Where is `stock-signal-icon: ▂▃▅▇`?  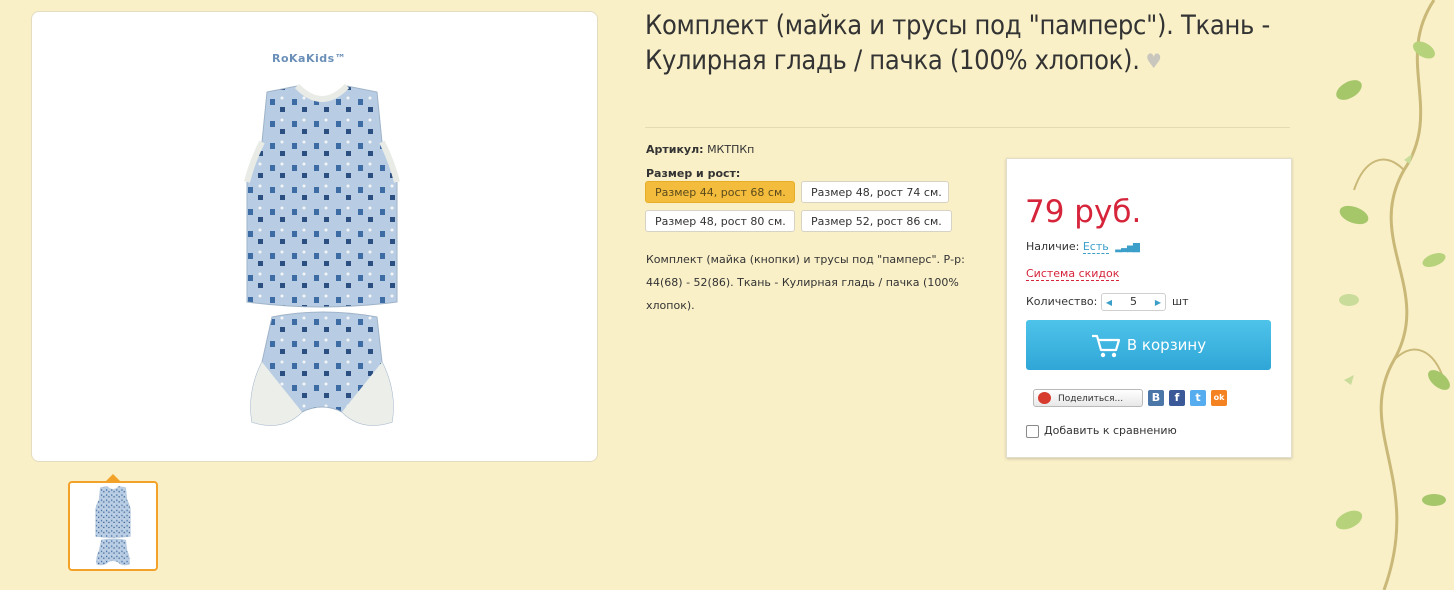
stock-signal-icon: ▂▃▅▇ is located at coordinates (1127, 248).